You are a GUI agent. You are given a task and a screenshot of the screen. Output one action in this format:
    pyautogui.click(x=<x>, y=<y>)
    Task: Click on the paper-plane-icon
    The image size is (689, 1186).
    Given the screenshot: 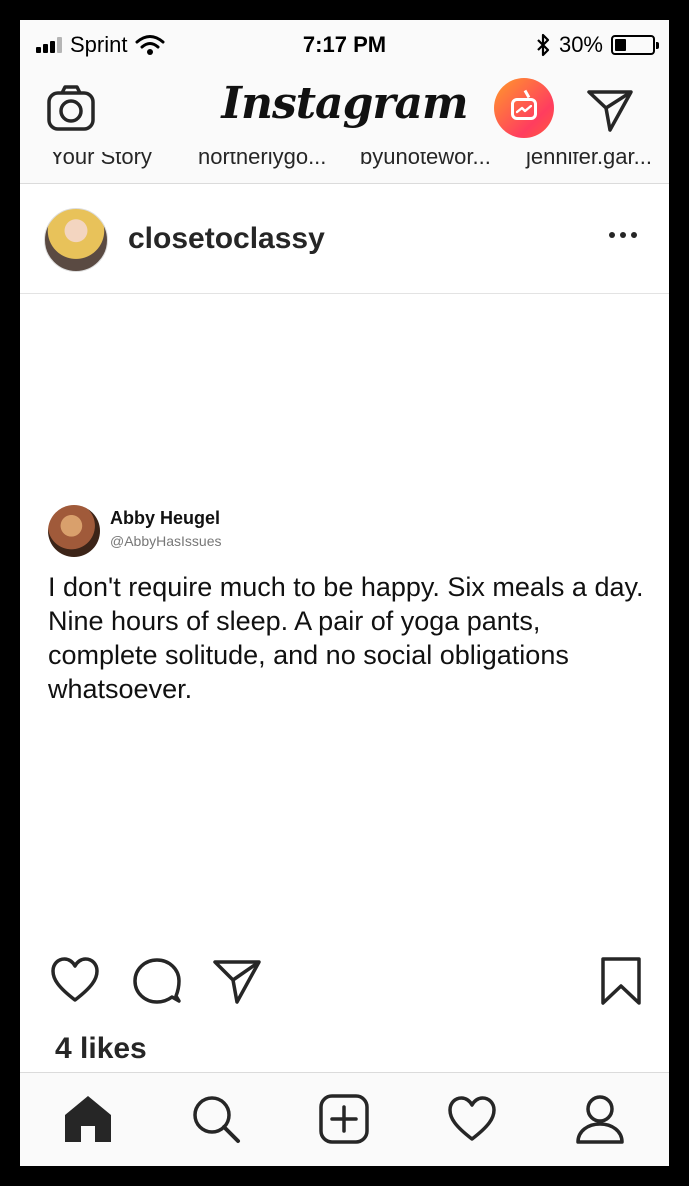 What is the action you would take?
    pyautogui.click(x=610, y=110)
    